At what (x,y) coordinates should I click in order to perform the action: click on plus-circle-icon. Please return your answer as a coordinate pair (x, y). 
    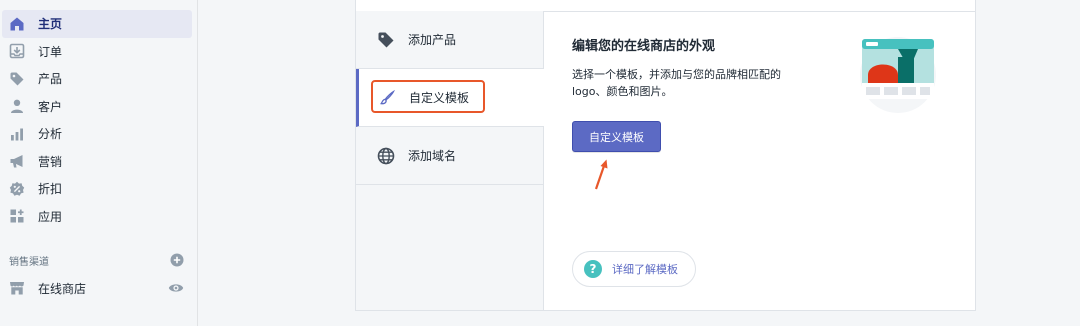
    Looking at the image, I should click on (177, 260).